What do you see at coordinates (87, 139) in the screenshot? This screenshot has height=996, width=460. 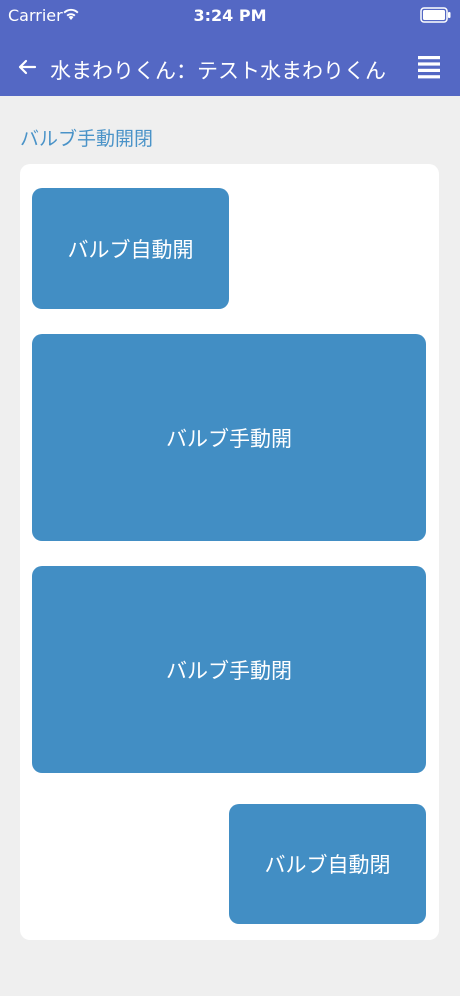 I see `section-title: バルブ手動開閉` at bounding box center [87, 139].